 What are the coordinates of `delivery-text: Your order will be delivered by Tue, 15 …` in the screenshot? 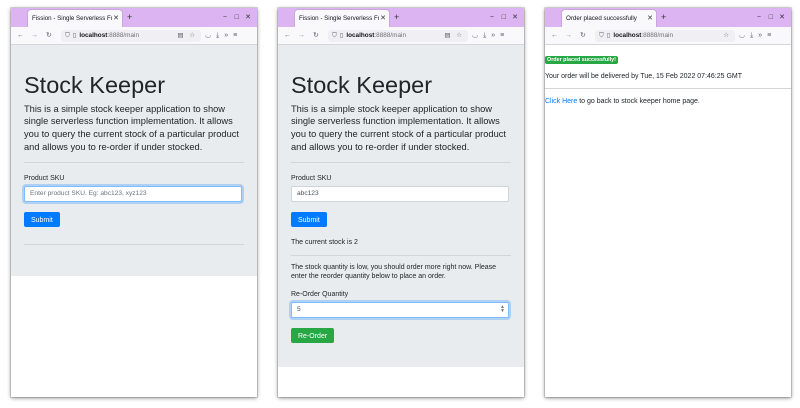 It's located at (644, 76).